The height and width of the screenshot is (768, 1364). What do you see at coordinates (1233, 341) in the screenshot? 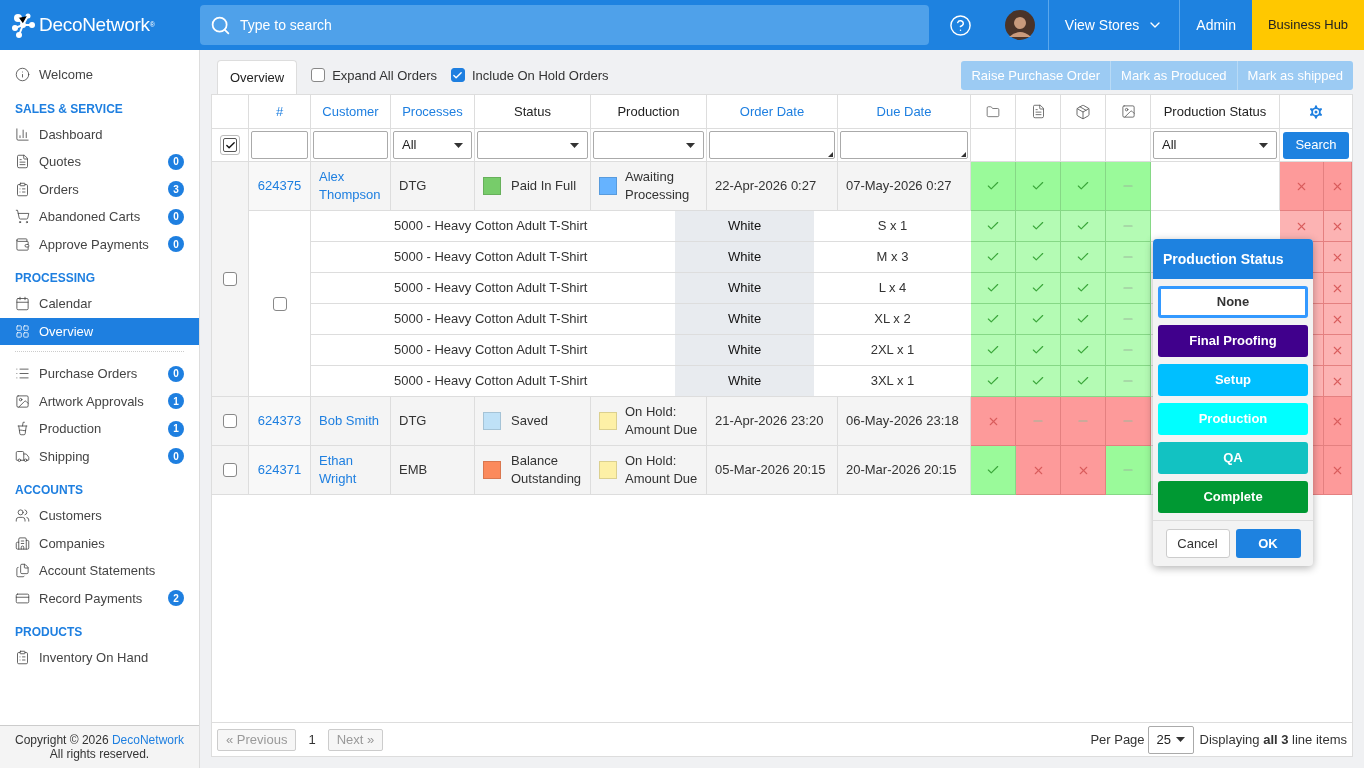
I see `status-option: Final Proofing` at bounding box center [1233, 341].